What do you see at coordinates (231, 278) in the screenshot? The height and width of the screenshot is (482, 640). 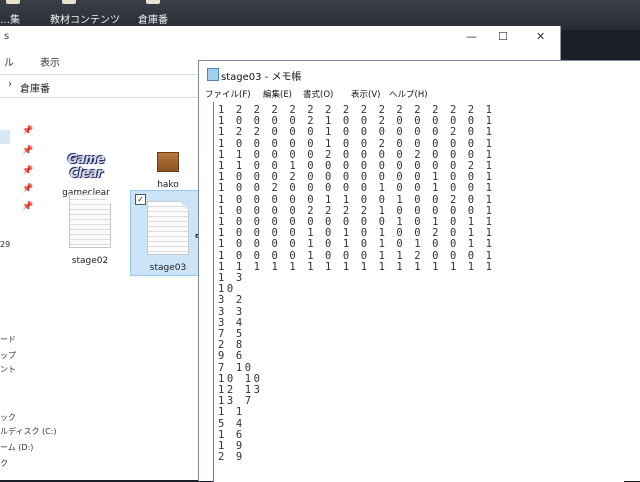 I see `text-line: 1 3` at bounding box center [231, 278].